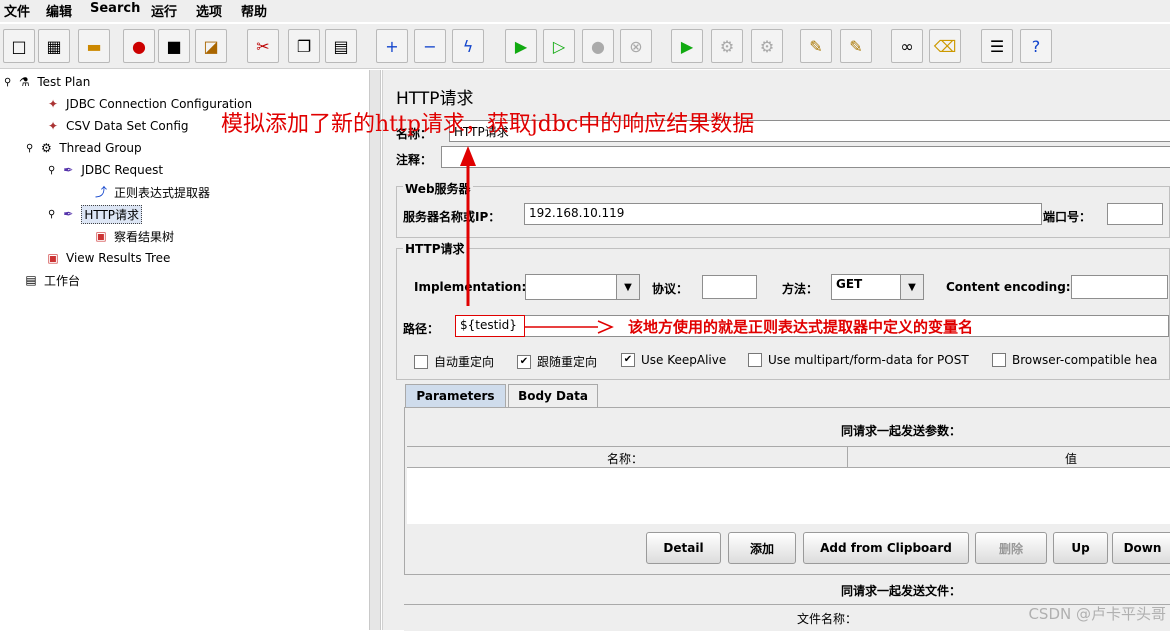 The width and height of the screenshot is (1170, 631). Describe the element at coordinates (421, 329) in the screenshot. I see `path-label: 路径：` at that location.